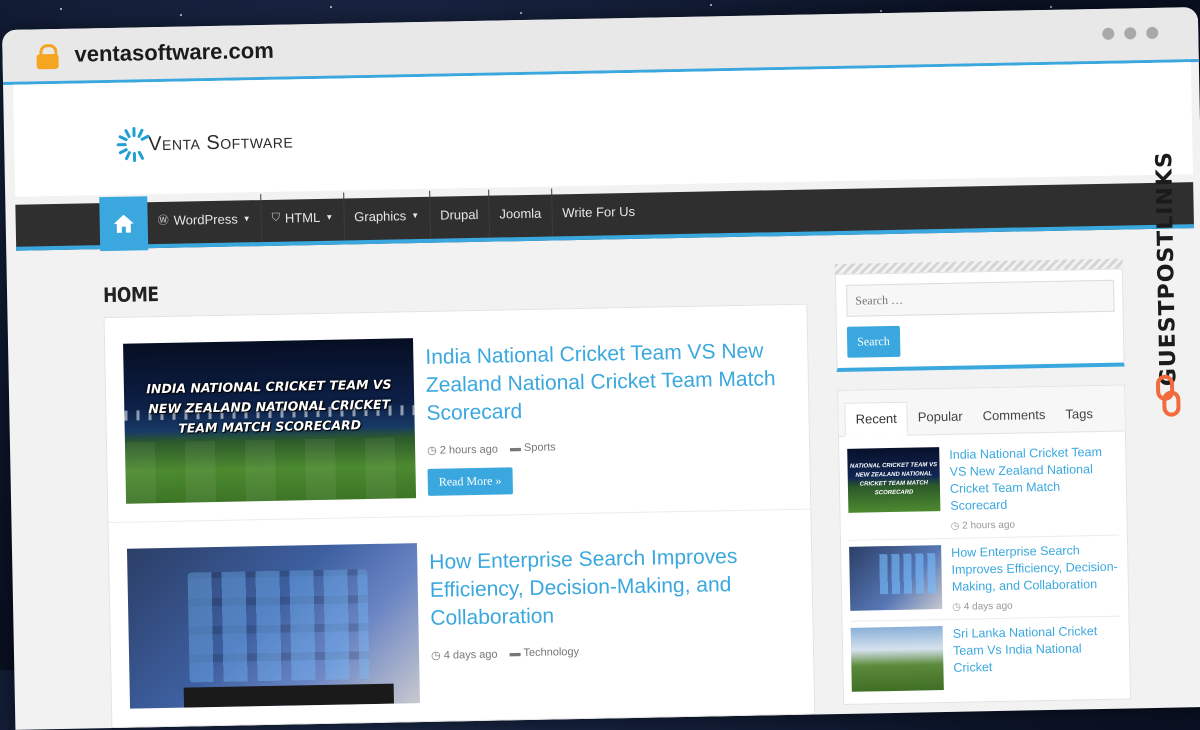 This screenshot has height=730, width=1200. Describe the element at coordinates (533, 448) in the screenshot. I see `post-category-link: ▬ Sports` at that location.